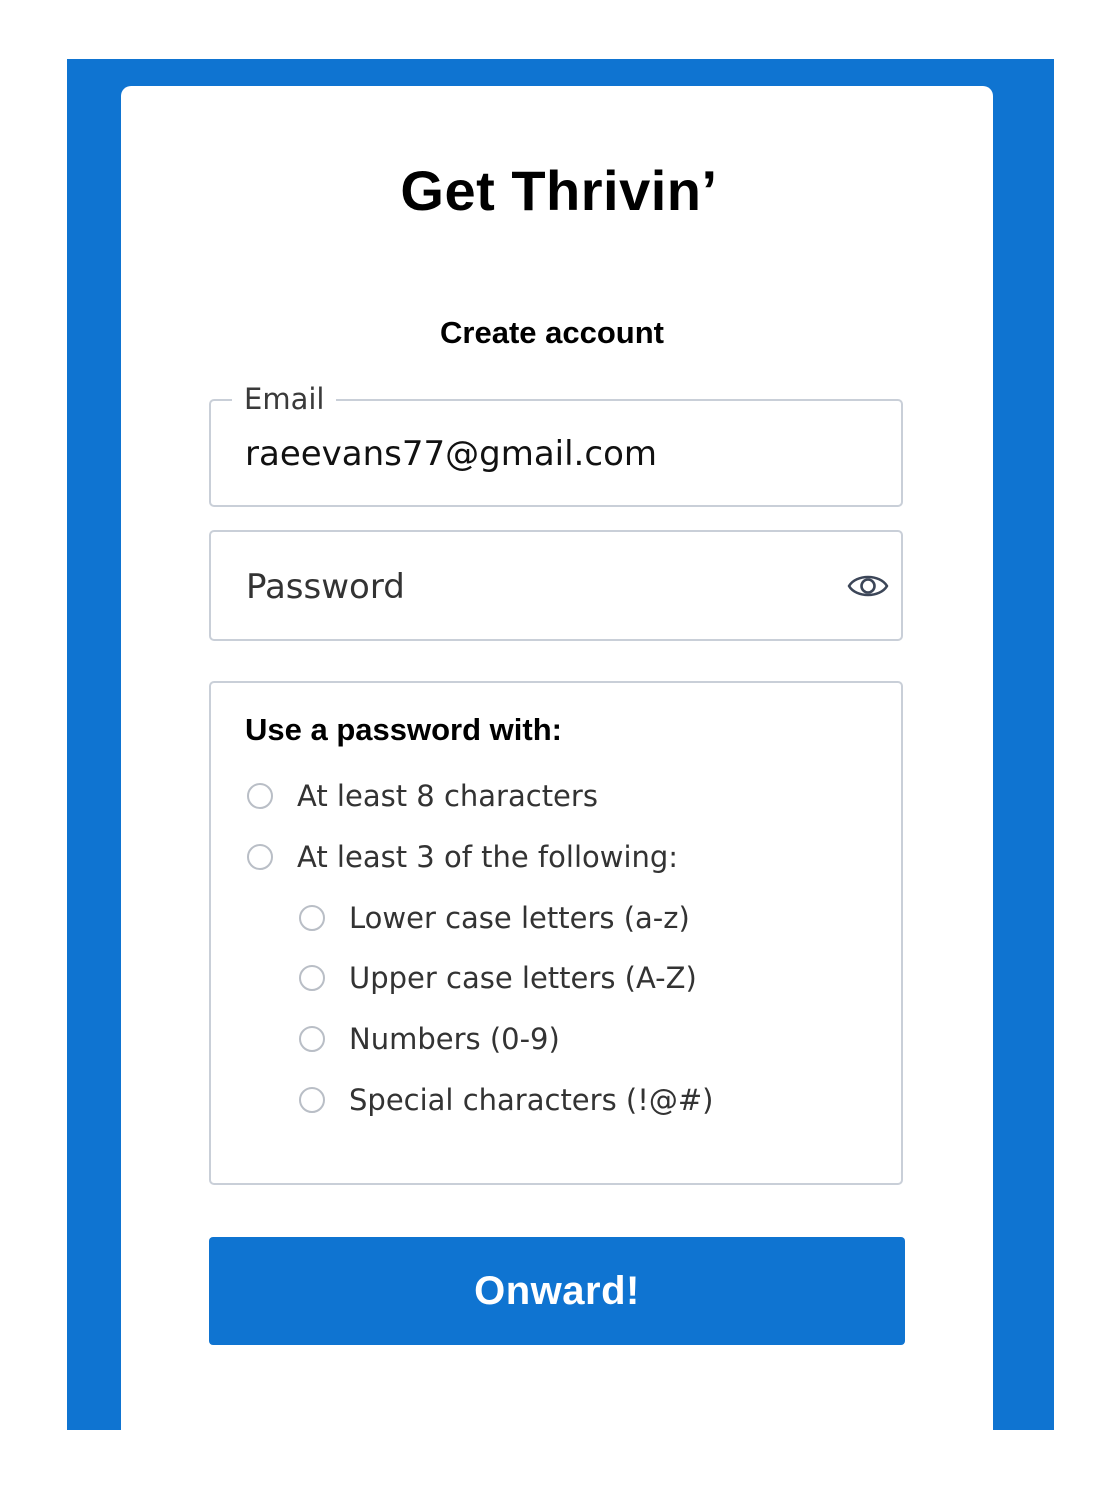 The image size is (1118, 1490). Describe the element at coordinates (523, 978) in the screenshot. I see `requirement-label: Upper case letters (A-Z)` at that location.